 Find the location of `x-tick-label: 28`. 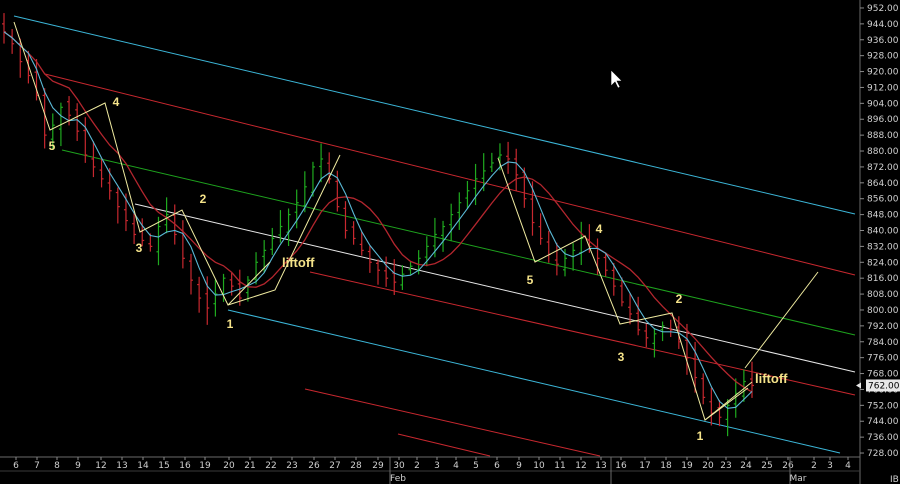

x-tick-label: 28 is located at coordinates (356, 466).